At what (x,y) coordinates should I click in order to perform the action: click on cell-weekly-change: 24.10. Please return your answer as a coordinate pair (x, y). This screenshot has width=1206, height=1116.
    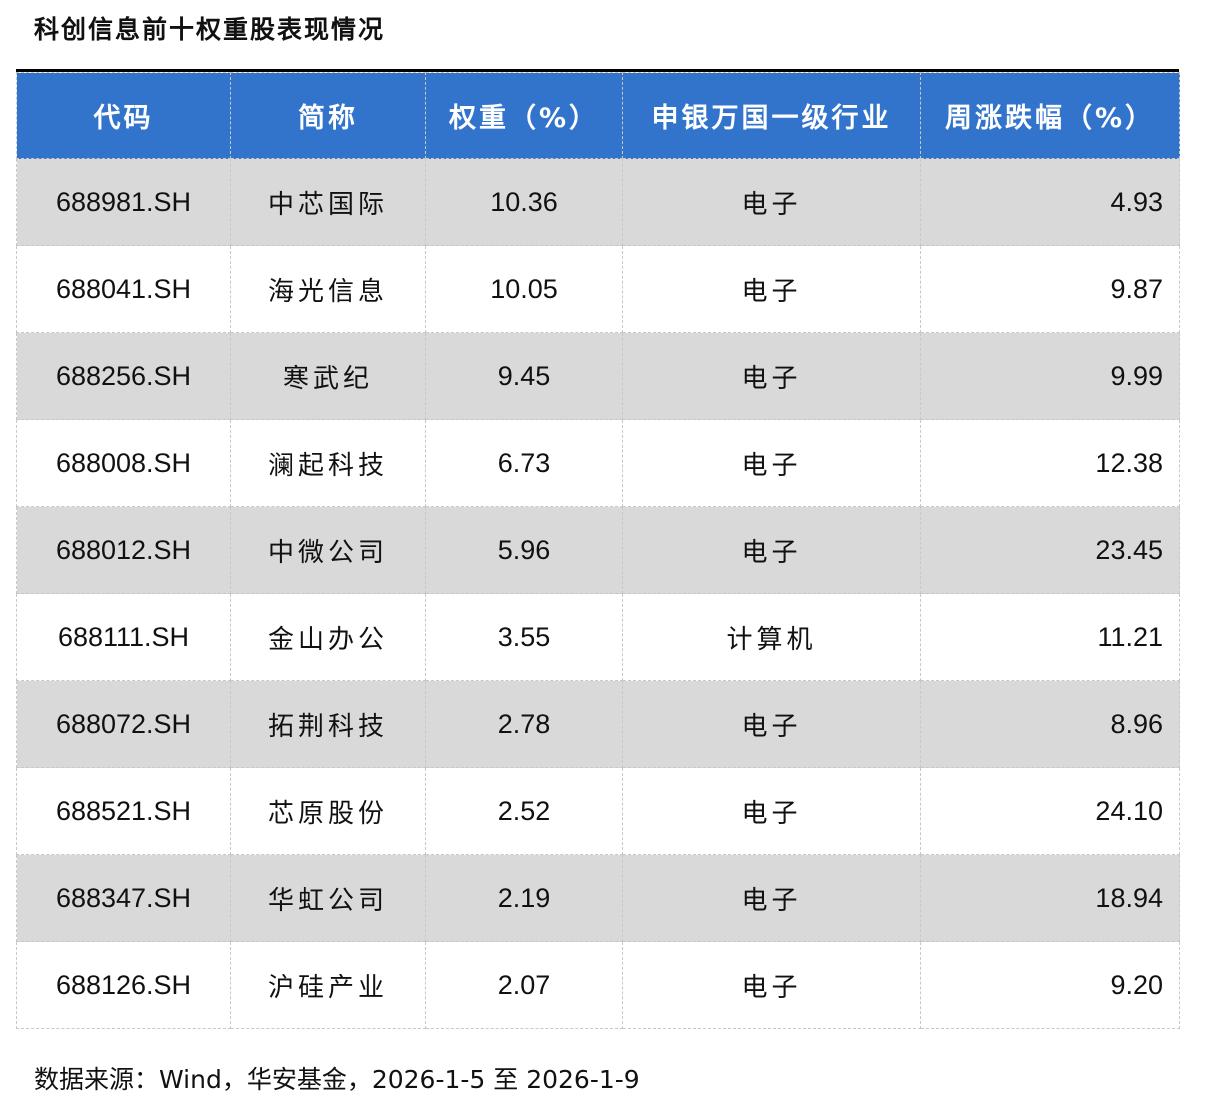
    Looking at the image, I should click on (1050, 811).